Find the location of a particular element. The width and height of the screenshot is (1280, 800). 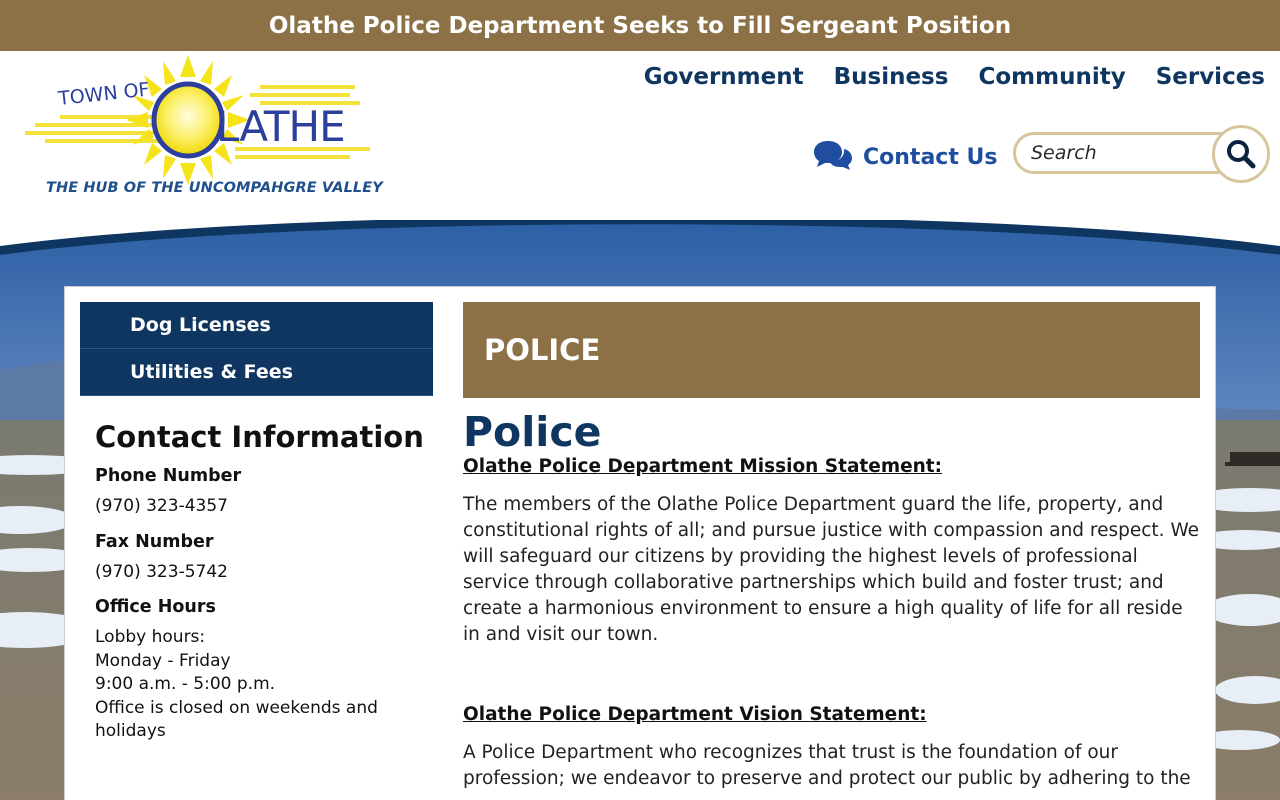

side-menu-utilities-fees: Utilities & Fees is located at coordinates (256, 372).